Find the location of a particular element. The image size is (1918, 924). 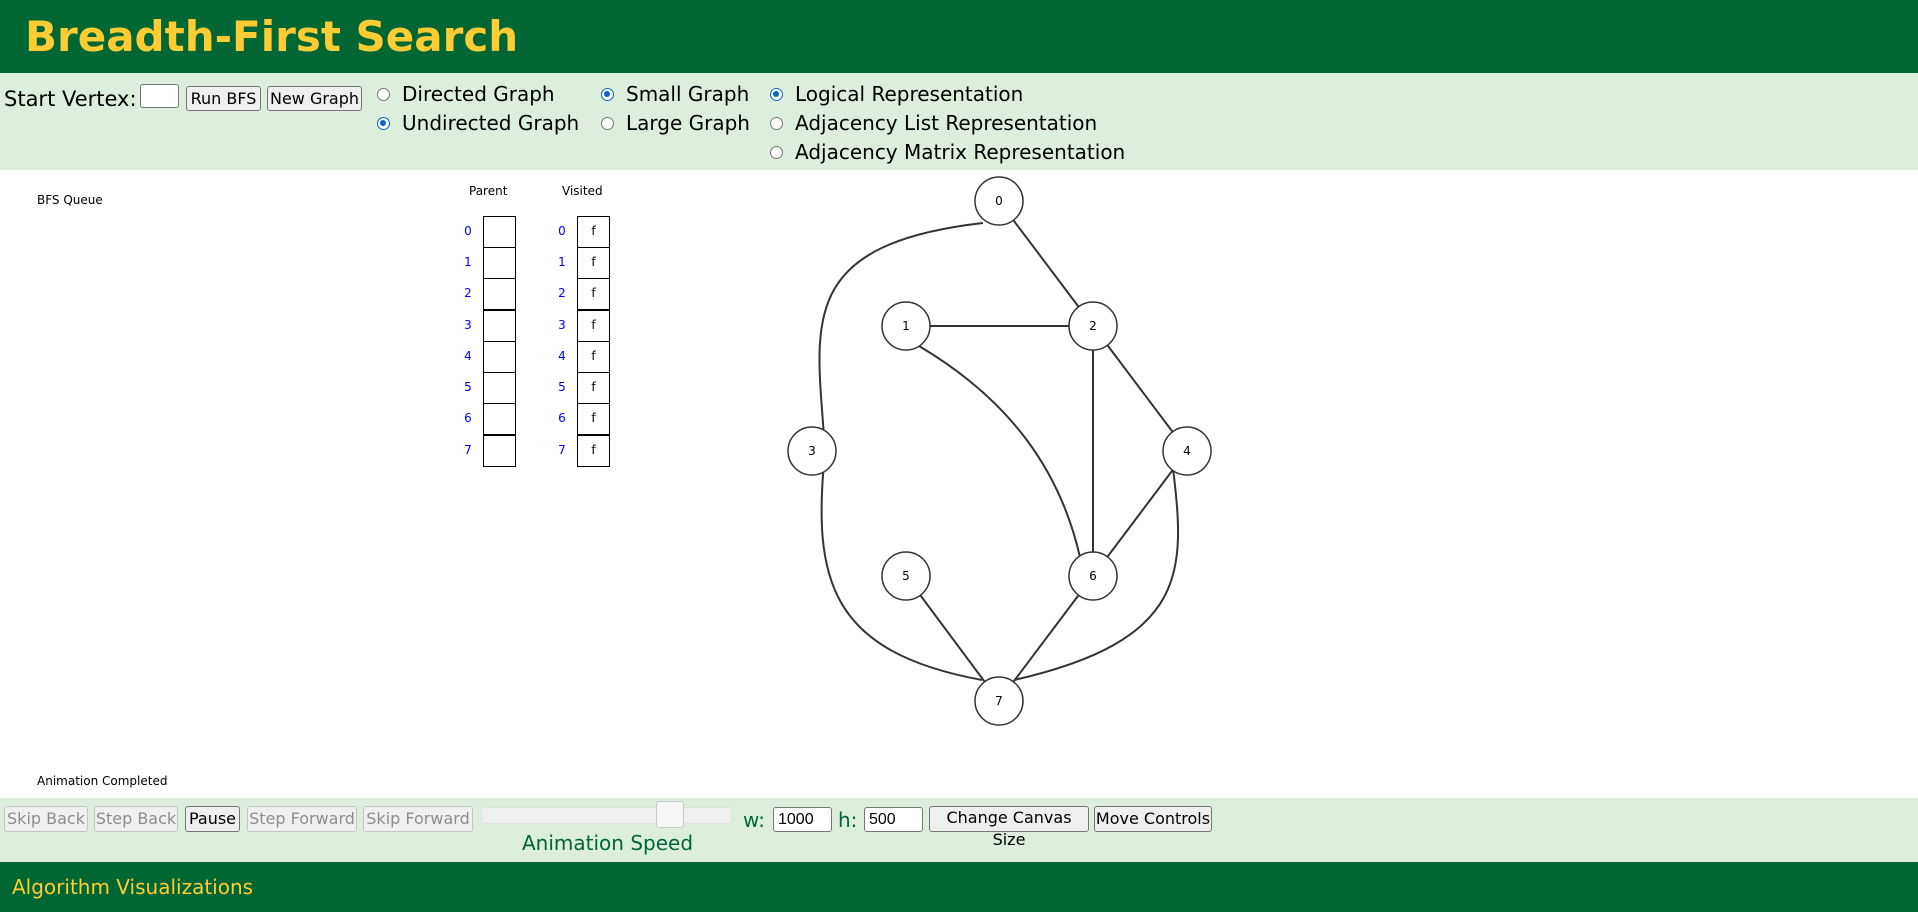

vertex-label: 6 is located at coordinates (1093, 576).